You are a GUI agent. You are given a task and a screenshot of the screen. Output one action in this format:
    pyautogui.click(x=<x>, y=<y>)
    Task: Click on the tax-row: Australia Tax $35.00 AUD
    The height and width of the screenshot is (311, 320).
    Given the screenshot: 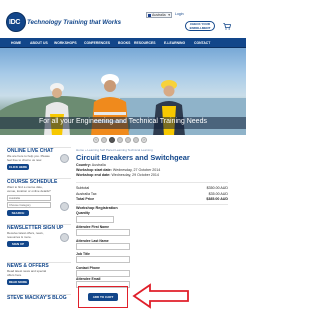 What is the action you would take?
    pyautogui.click(x=152, y=194)
    